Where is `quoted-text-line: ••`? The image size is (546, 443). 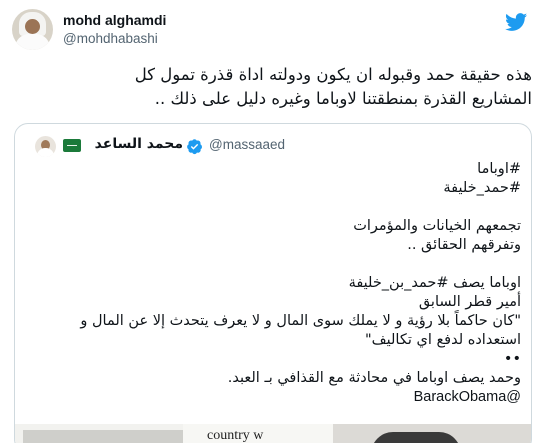 quoted-text-line: •• is located at coordinates (512, 359).